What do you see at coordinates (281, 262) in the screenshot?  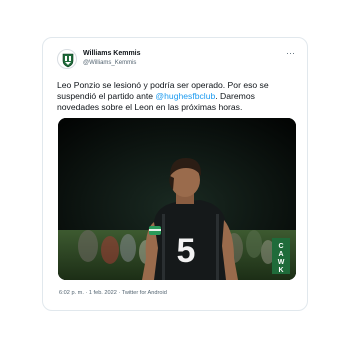 I see `badge-letter: W` at bounding box center [281, 262].